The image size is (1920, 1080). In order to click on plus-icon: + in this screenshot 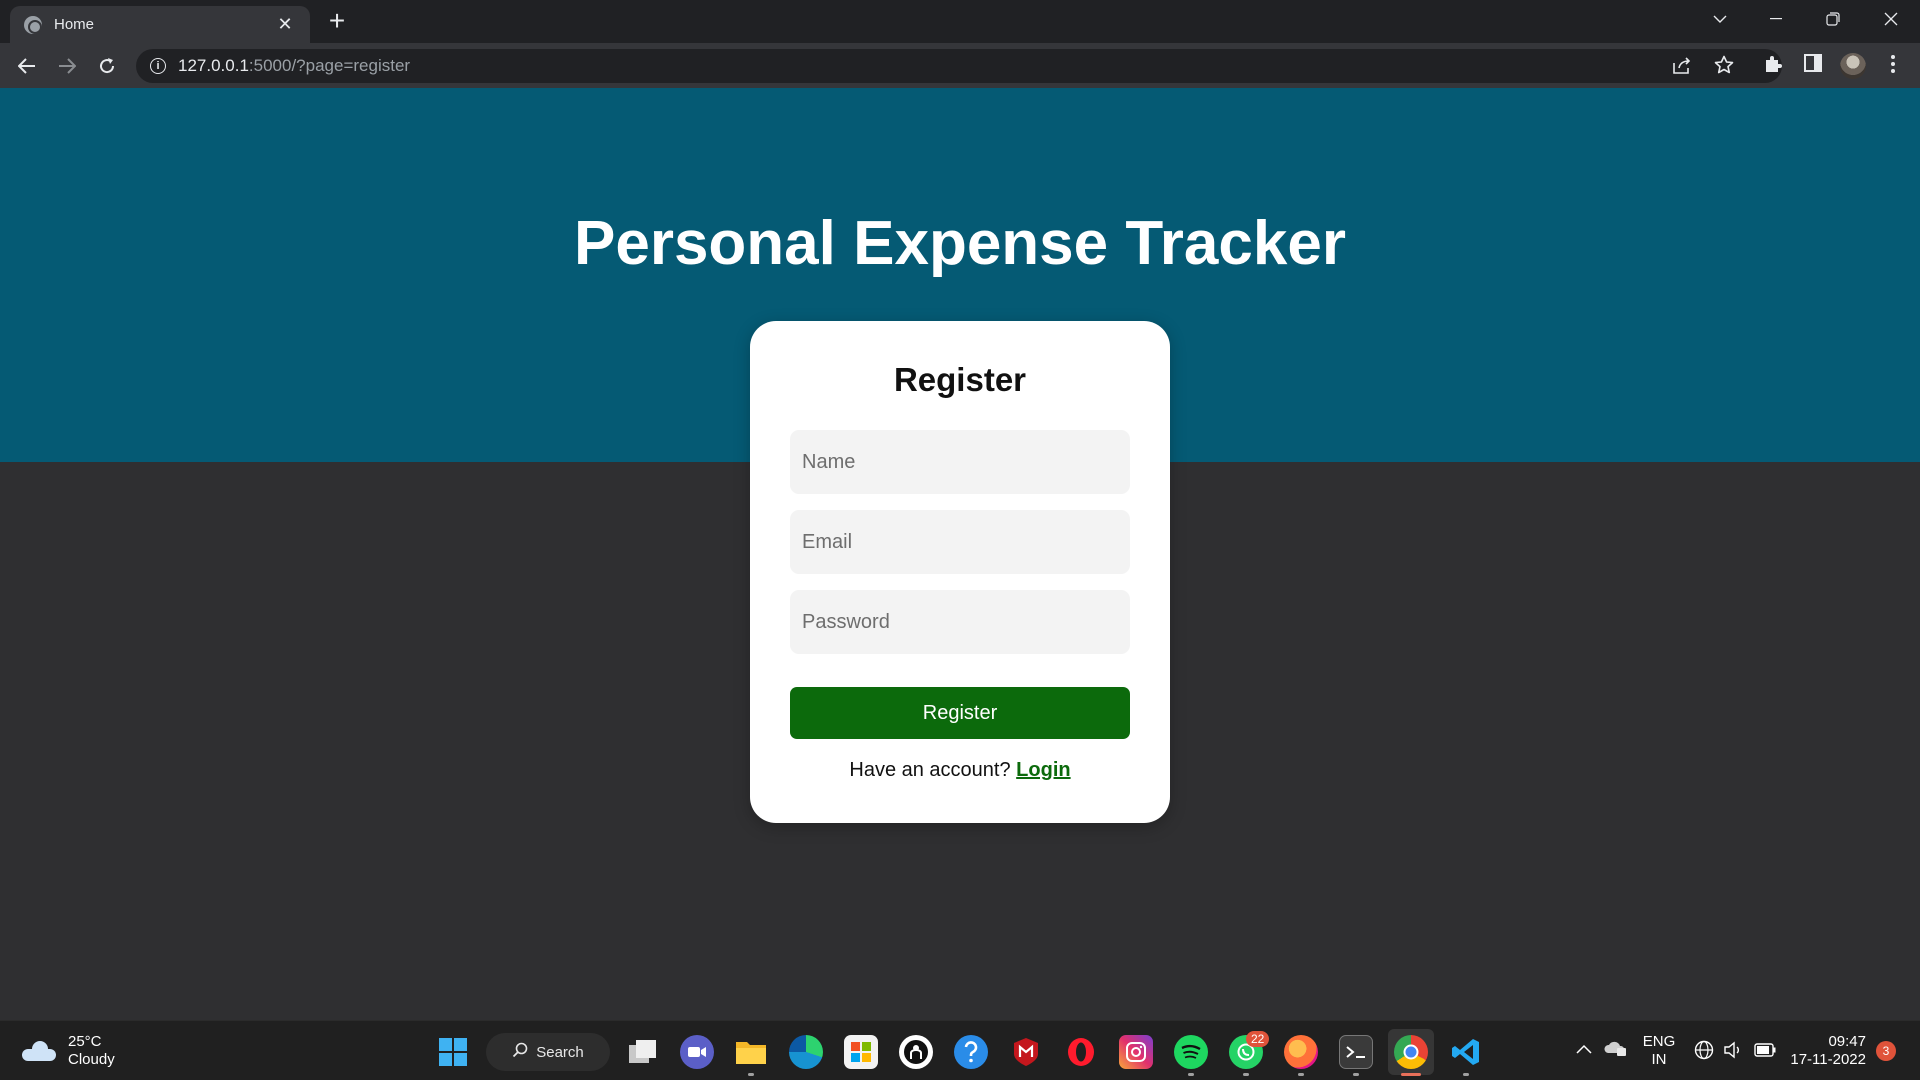, I will do `click(337, 21)`.